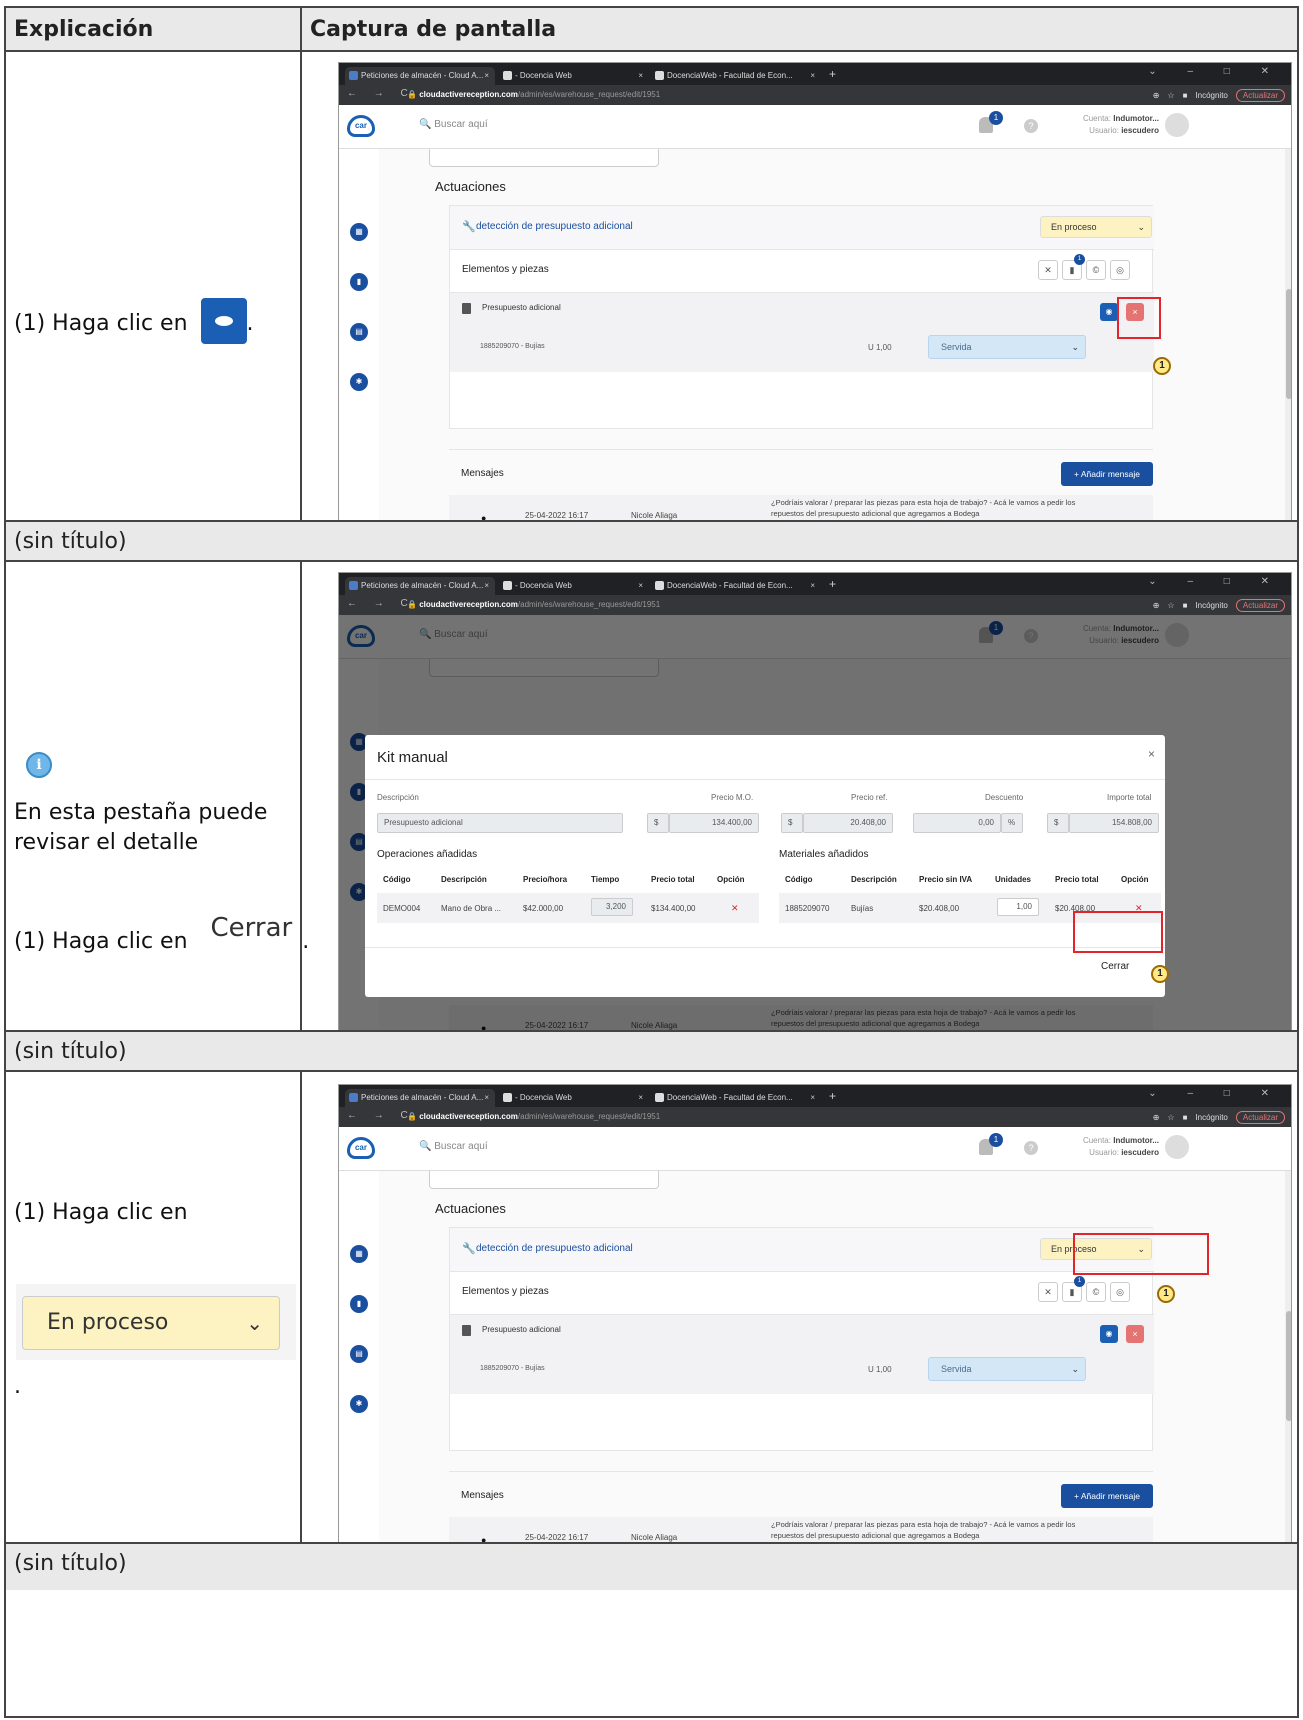  Describe the element at coordinates (1096, 227) in the screenshot. I see `status-select: En proceso ⌄` at that location.